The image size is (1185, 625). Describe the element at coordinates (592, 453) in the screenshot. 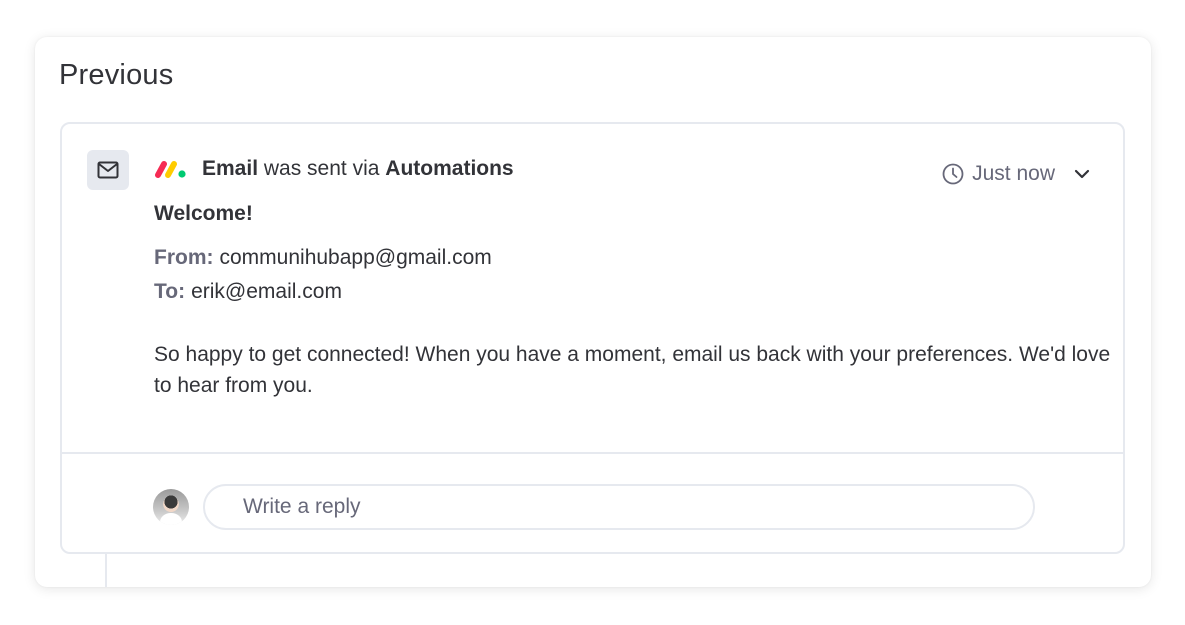

I see `divider` at that location.